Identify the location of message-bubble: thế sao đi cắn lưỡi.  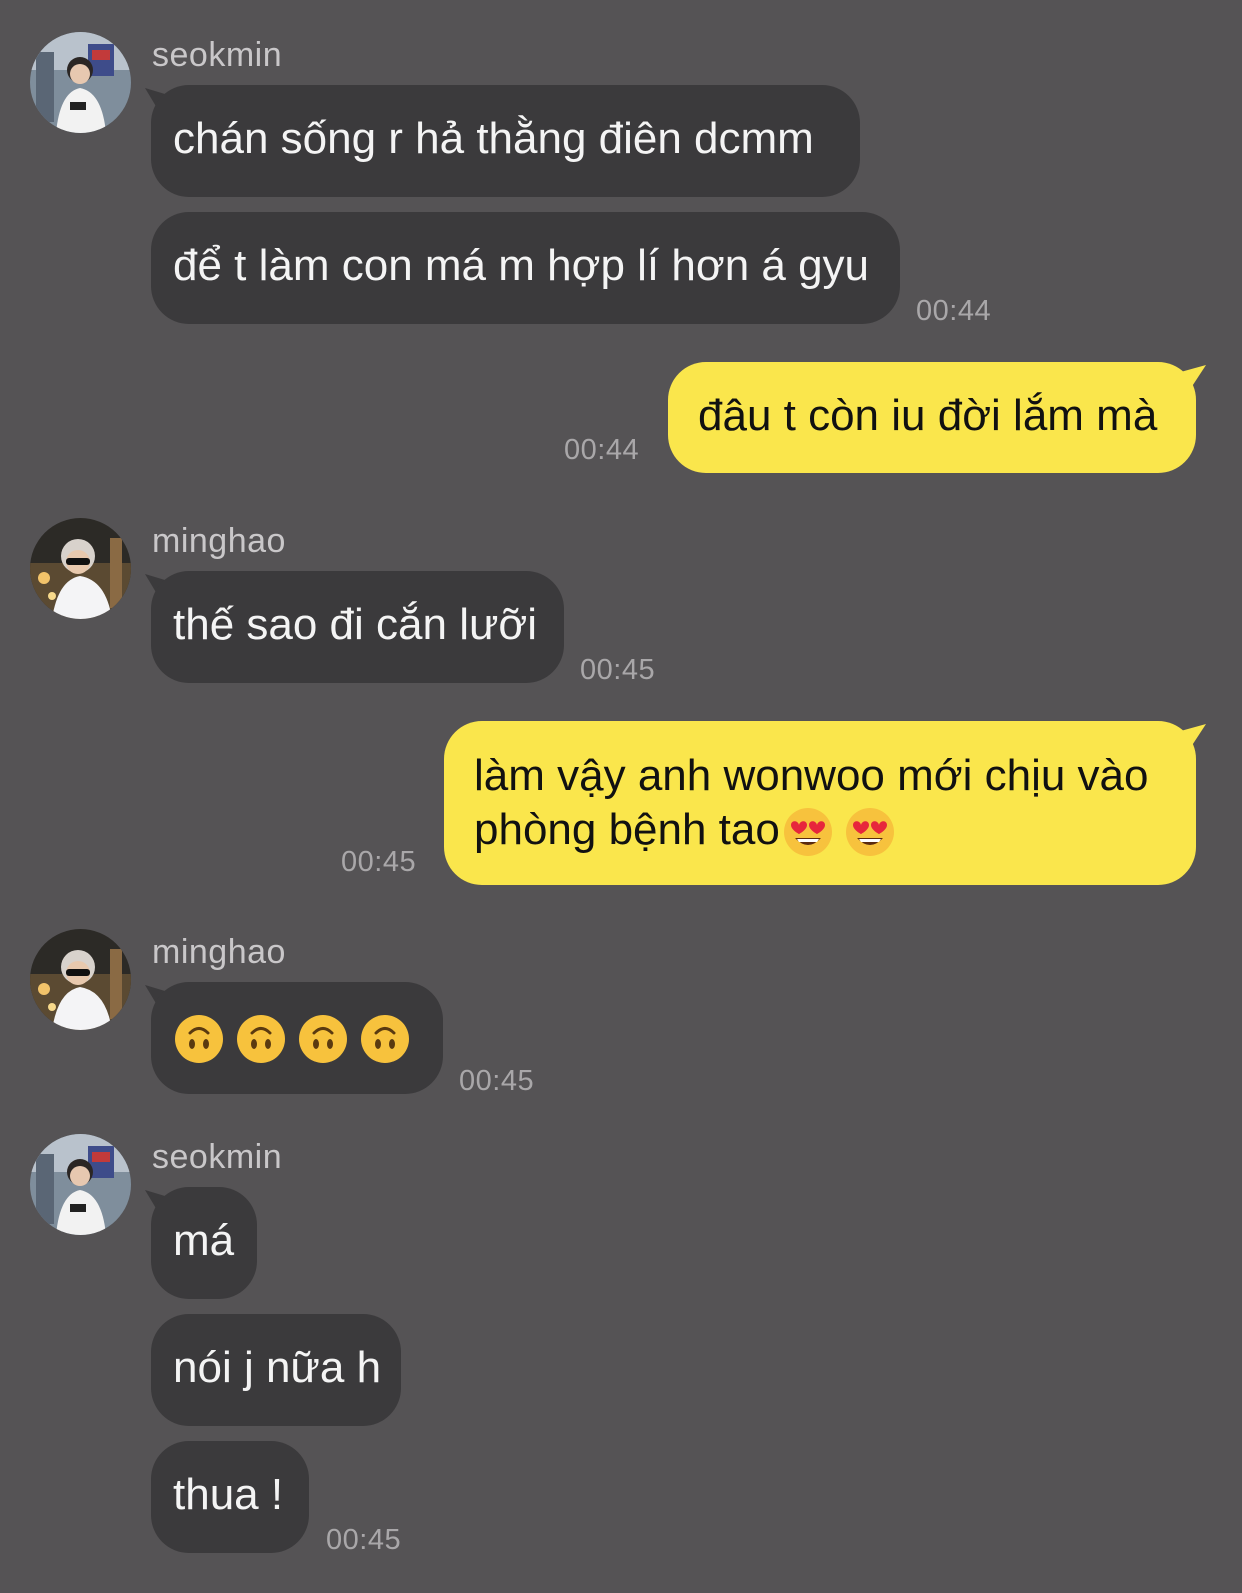
(357, 627).